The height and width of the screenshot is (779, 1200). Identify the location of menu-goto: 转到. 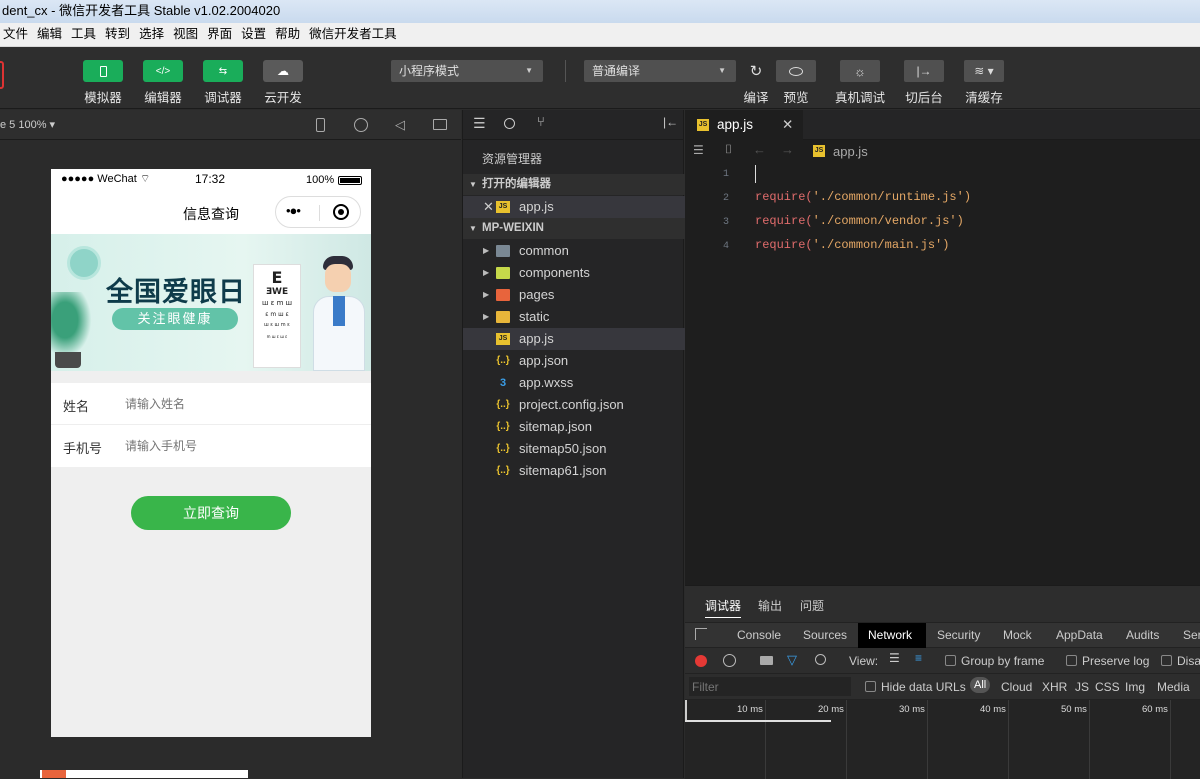
(117, 34).